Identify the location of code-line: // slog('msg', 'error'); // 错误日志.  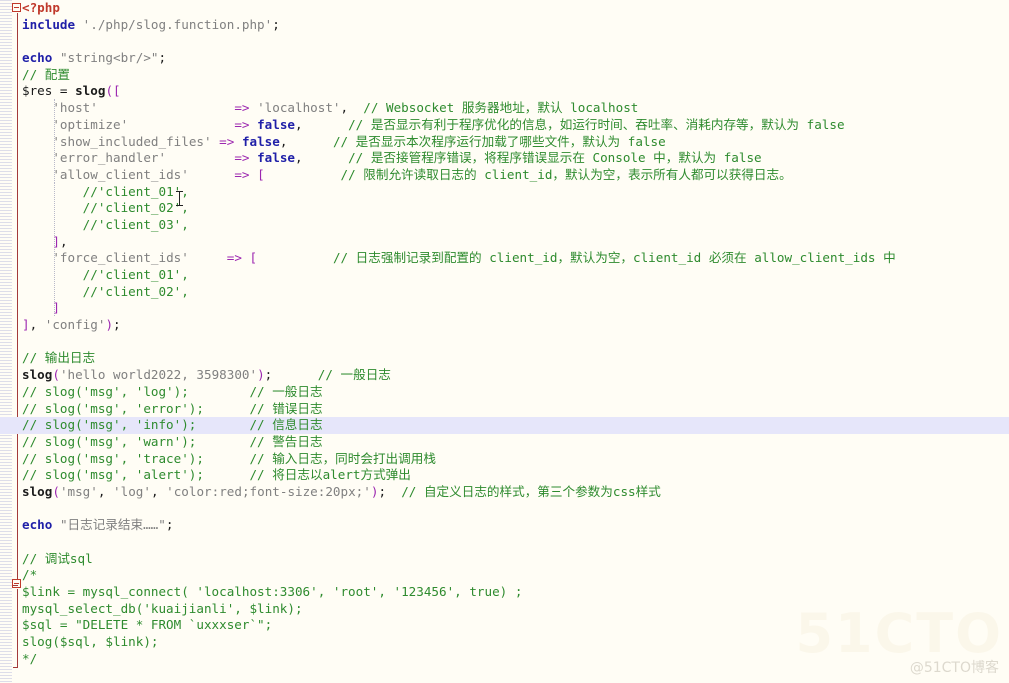
(504, 409).